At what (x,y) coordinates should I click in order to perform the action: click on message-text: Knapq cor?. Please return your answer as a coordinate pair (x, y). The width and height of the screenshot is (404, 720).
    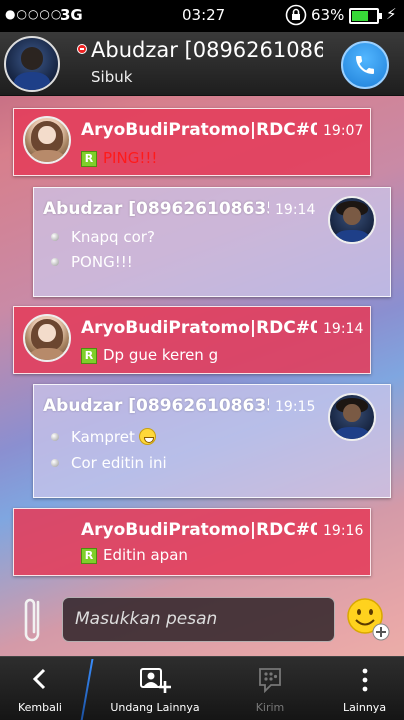
    Looking at the image, I should click on (113, 237).